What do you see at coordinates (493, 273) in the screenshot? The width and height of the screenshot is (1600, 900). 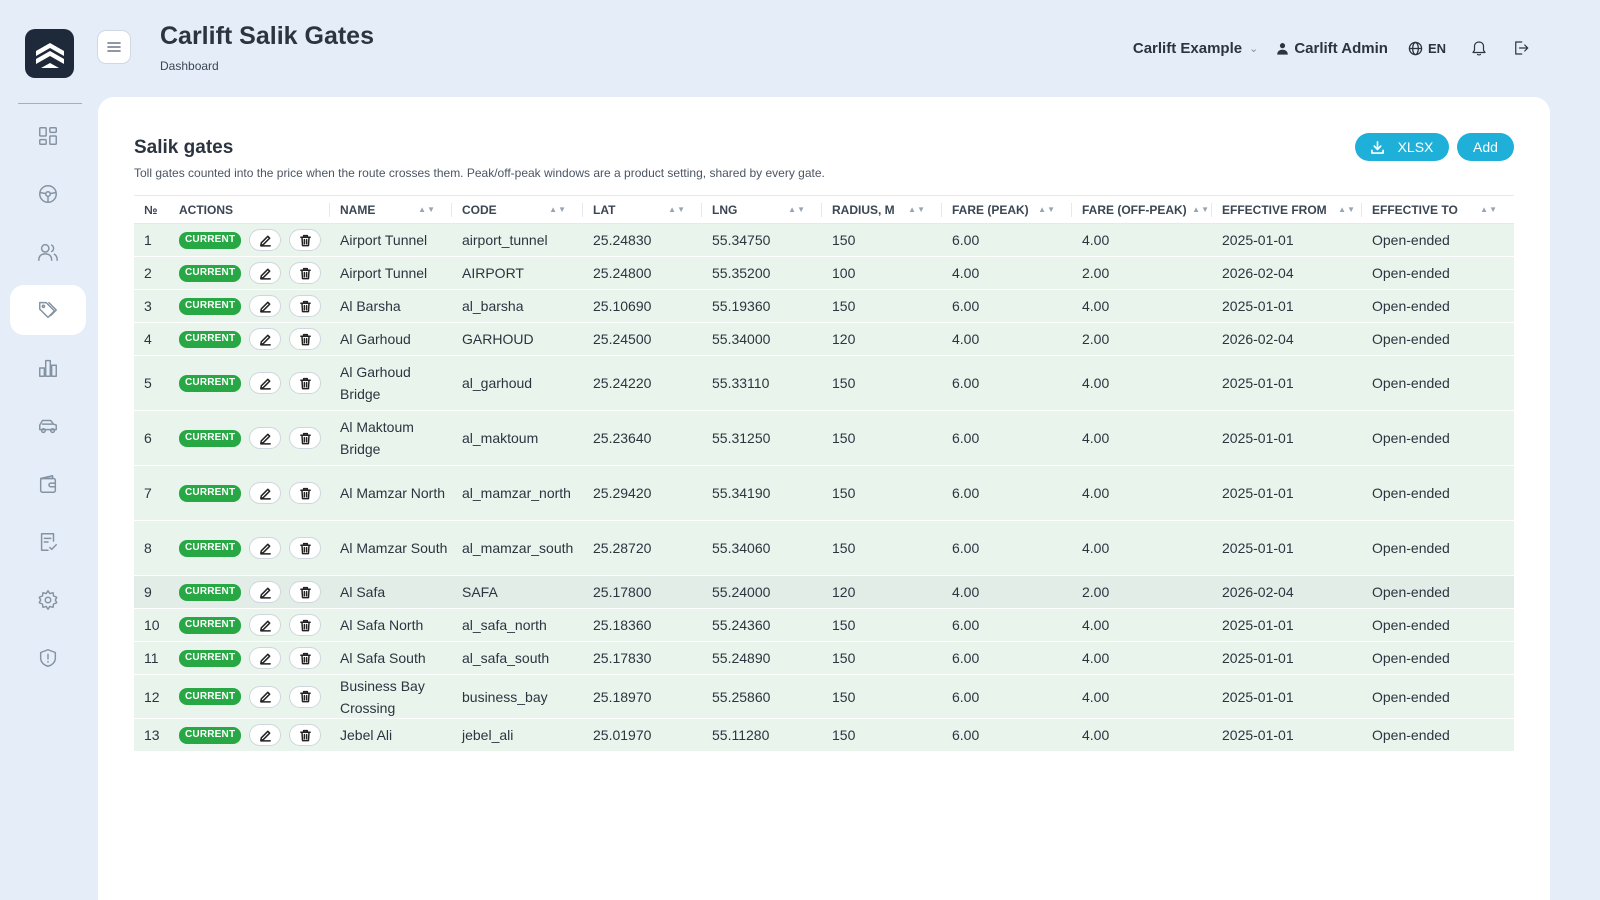 I see `cell-code: AIRPORT` at bounding box center [493, 273].